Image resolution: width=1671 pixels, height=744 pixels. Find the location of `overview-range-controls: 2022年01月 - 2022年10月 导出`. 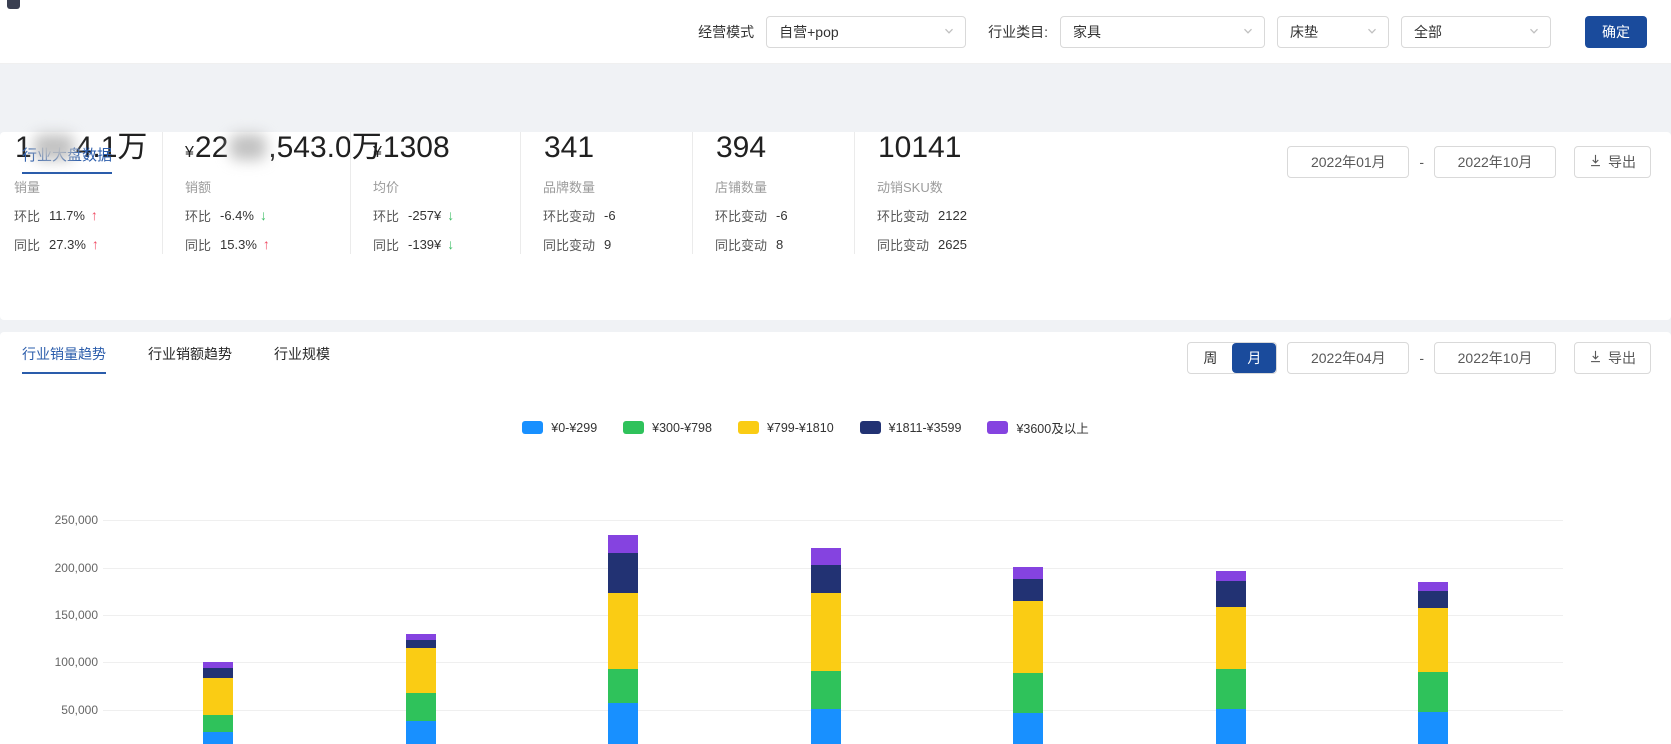

overview-range-controls: 2022年01月 - 2022年10月 导出 is located at coordinates (1469, 162).